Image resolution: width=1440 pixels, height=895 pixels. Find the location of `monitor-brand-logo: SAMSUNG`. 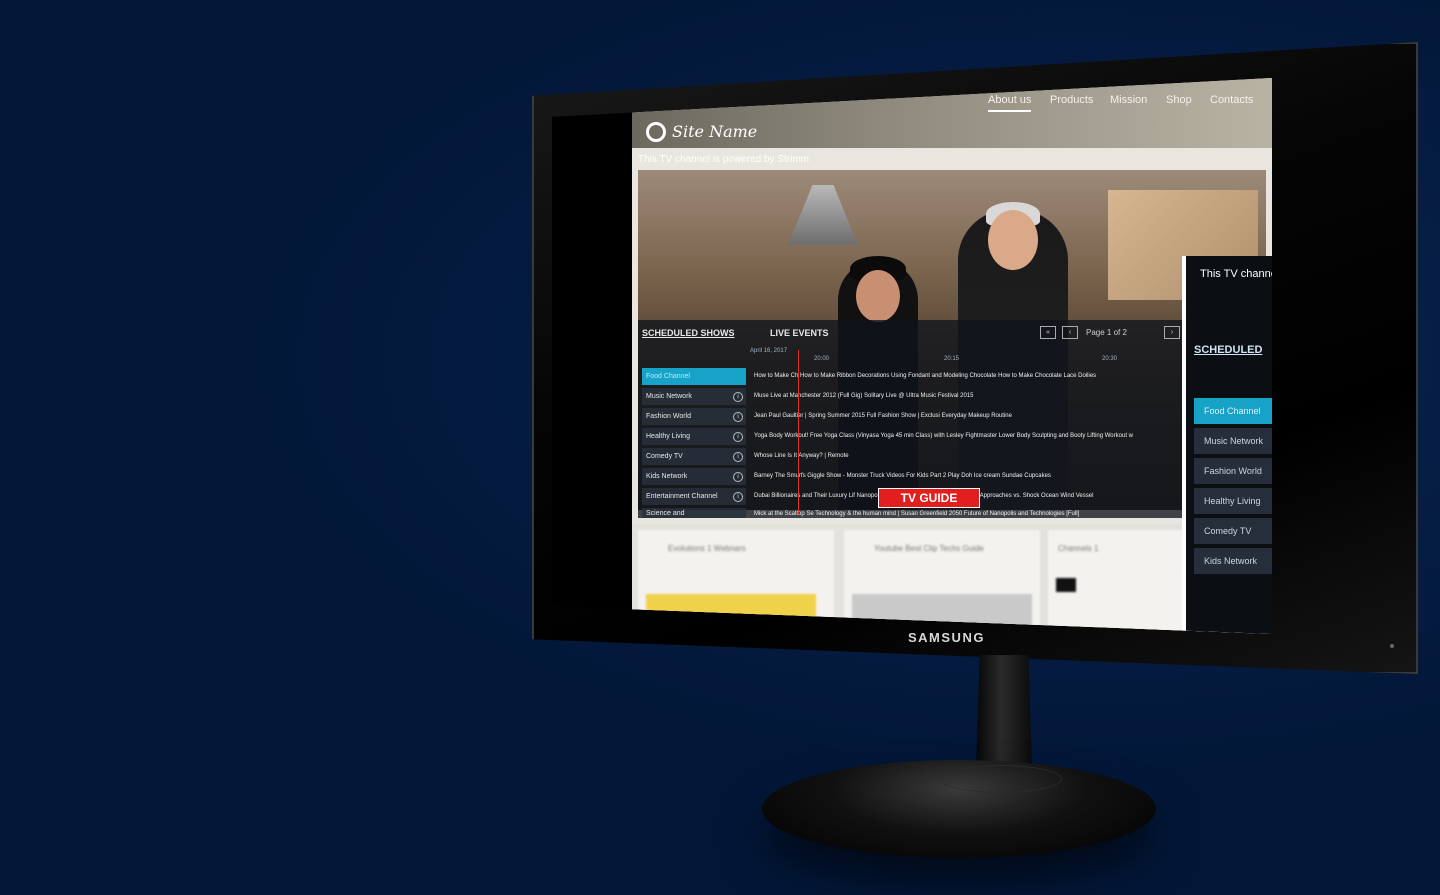

monitor-brand-logo: SAMSUNG is located at coordinates (946, 637).